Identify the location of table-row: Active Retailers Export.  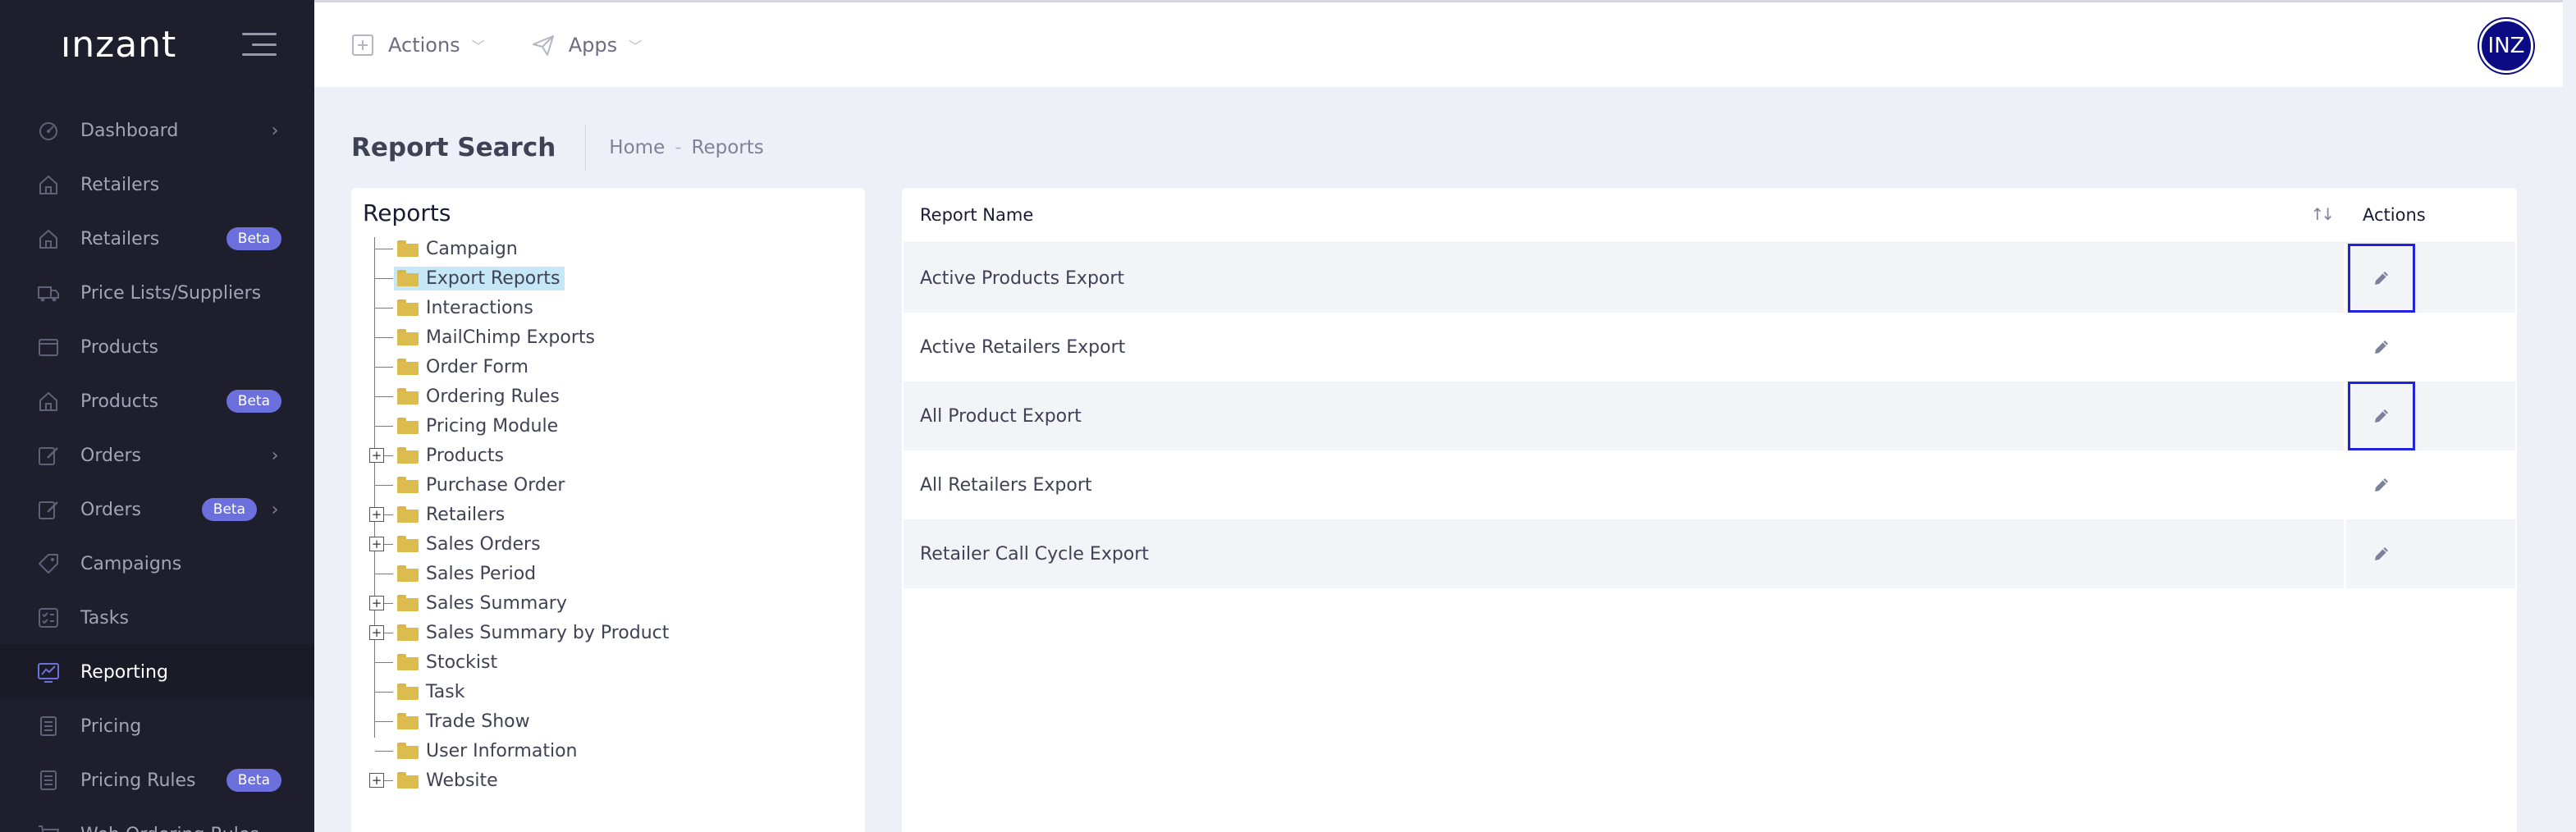
(1709, 347).